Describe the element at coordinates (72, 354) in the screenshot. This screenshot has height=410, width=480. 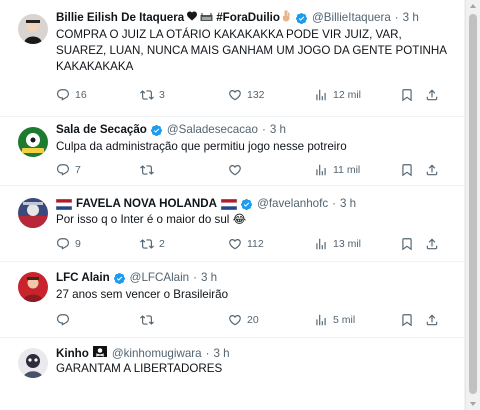
I see `author-name: Kinho` at that location.